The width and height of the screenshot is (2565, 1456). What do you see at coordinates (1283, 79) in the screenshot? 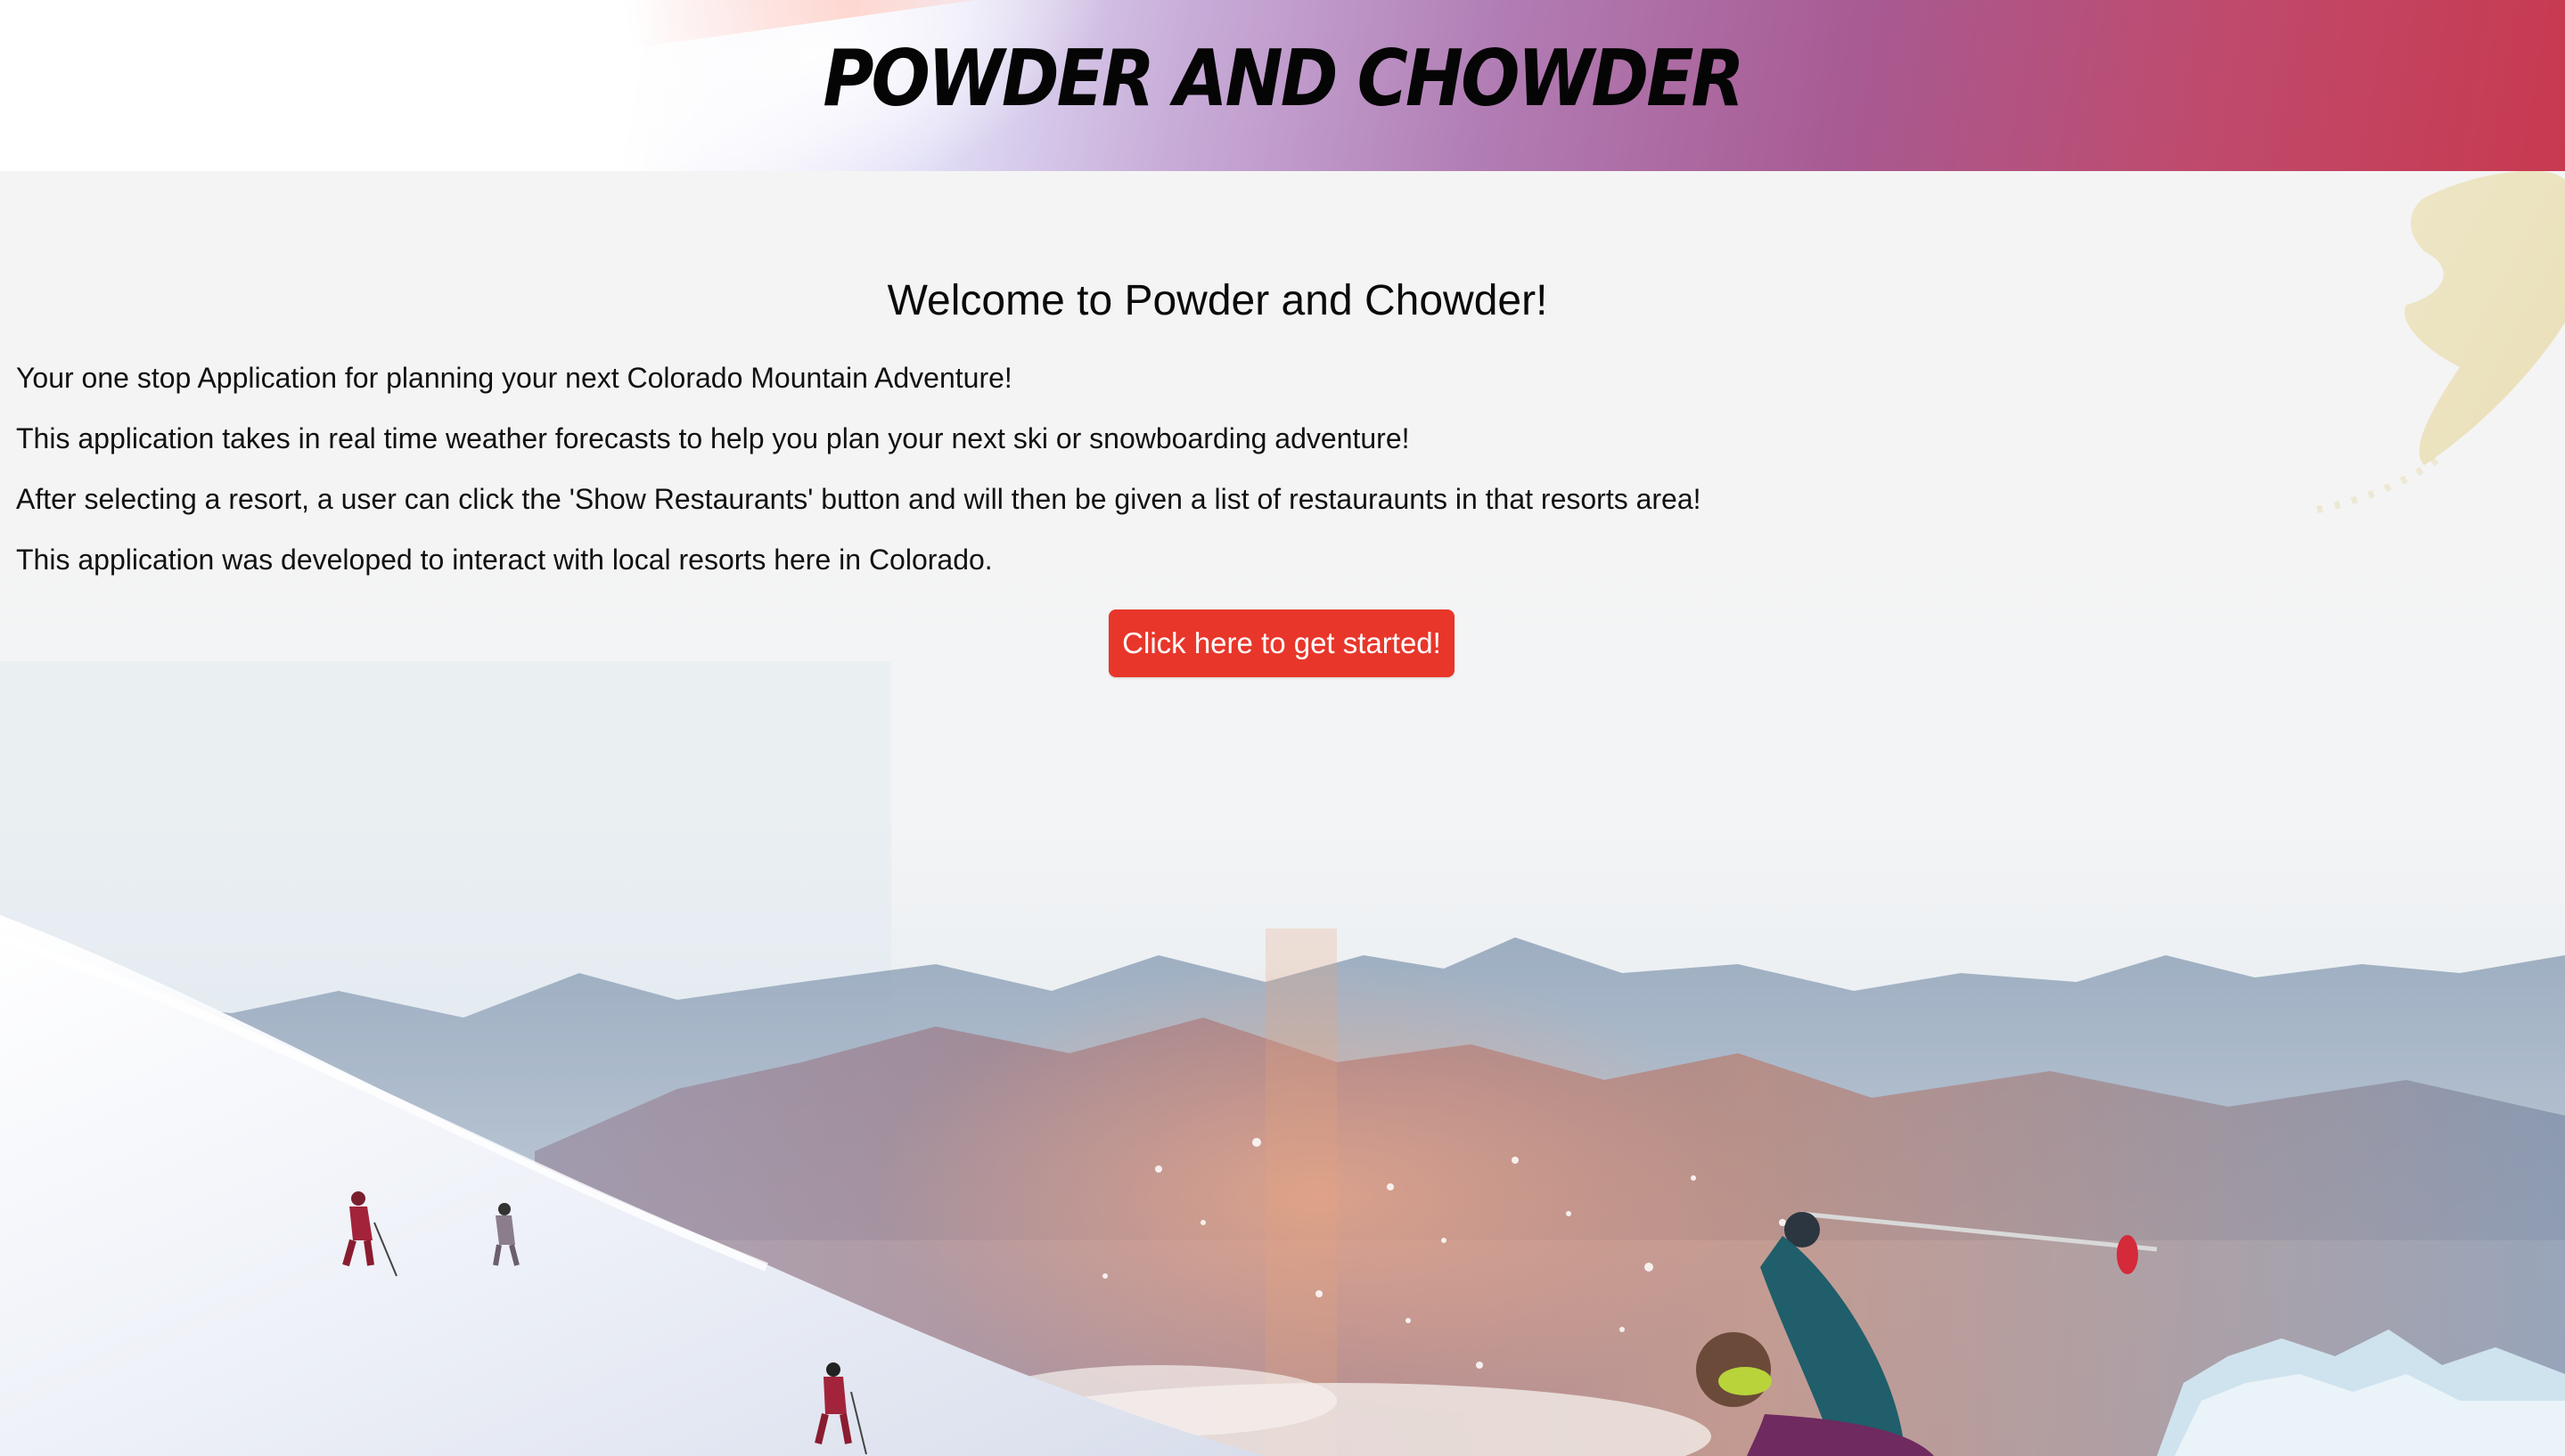
I see `site-title: Powder and Chowder` at bounding box center [1283, 79].